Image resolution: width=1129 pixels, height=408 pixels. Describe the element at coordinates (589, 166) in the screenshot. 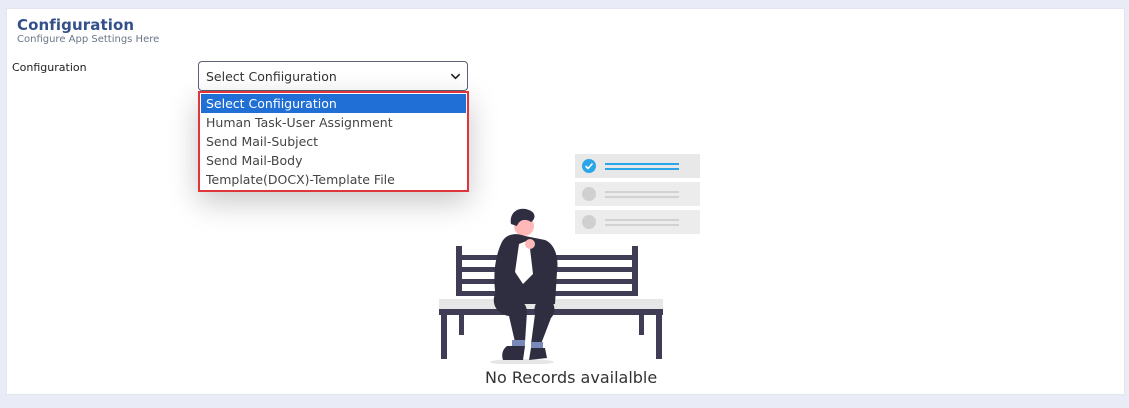

I see `check-circle-icon` at that location.